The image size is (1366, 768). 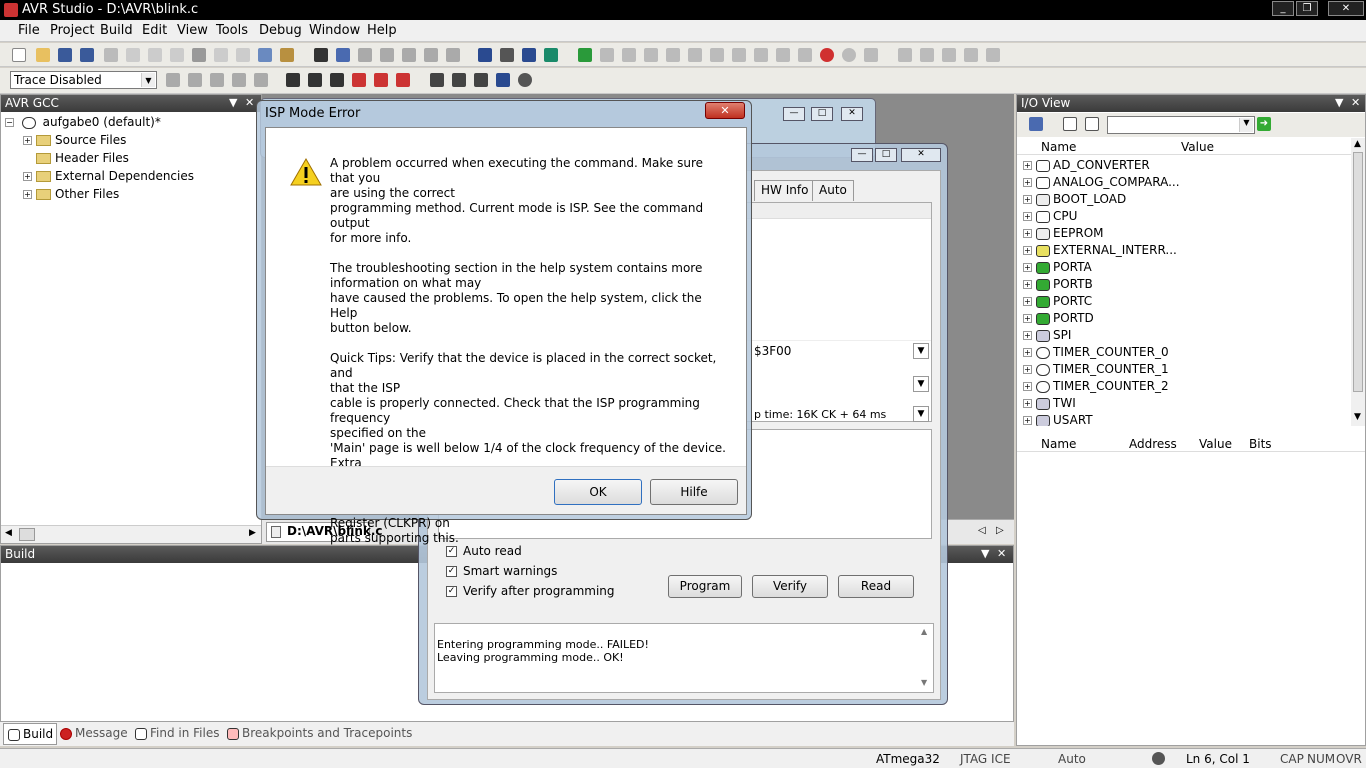 What do you see at coordinates (217, 80) in the screenshot?
I see `trace-trigger-icon` at bounding box center [217, 80].